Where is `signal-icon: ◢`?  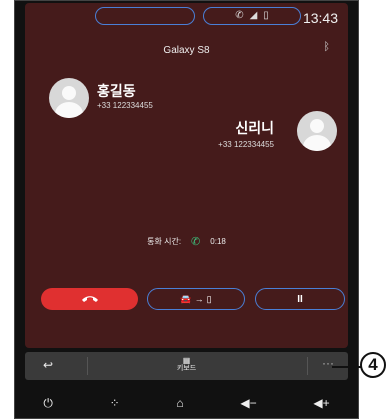
signal-icon: ◢ is located at coordinates (253, 15).